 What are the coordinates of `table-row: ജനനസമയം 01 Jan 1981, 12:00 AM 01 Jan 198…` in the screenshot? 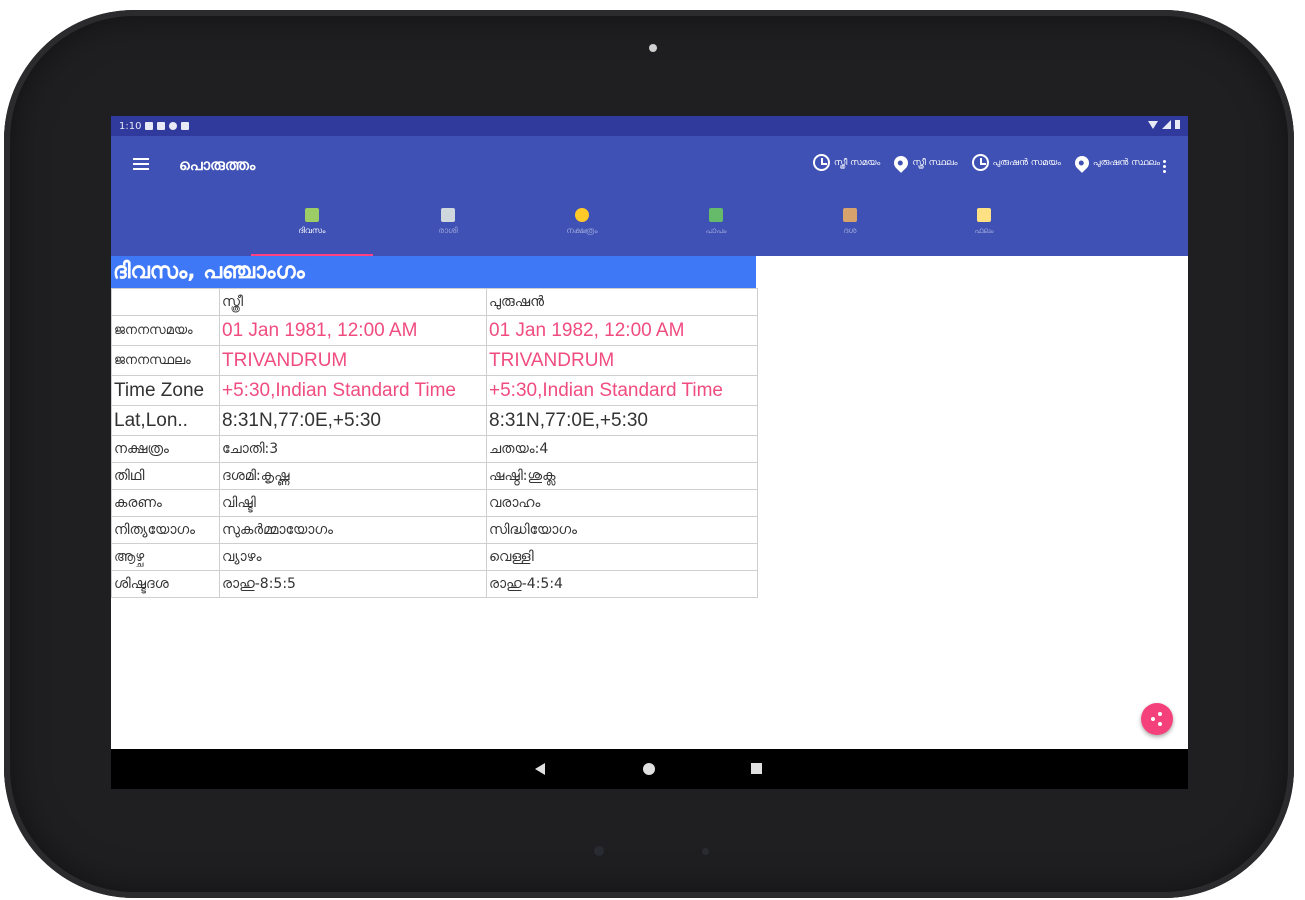 It's located at (434, 330).